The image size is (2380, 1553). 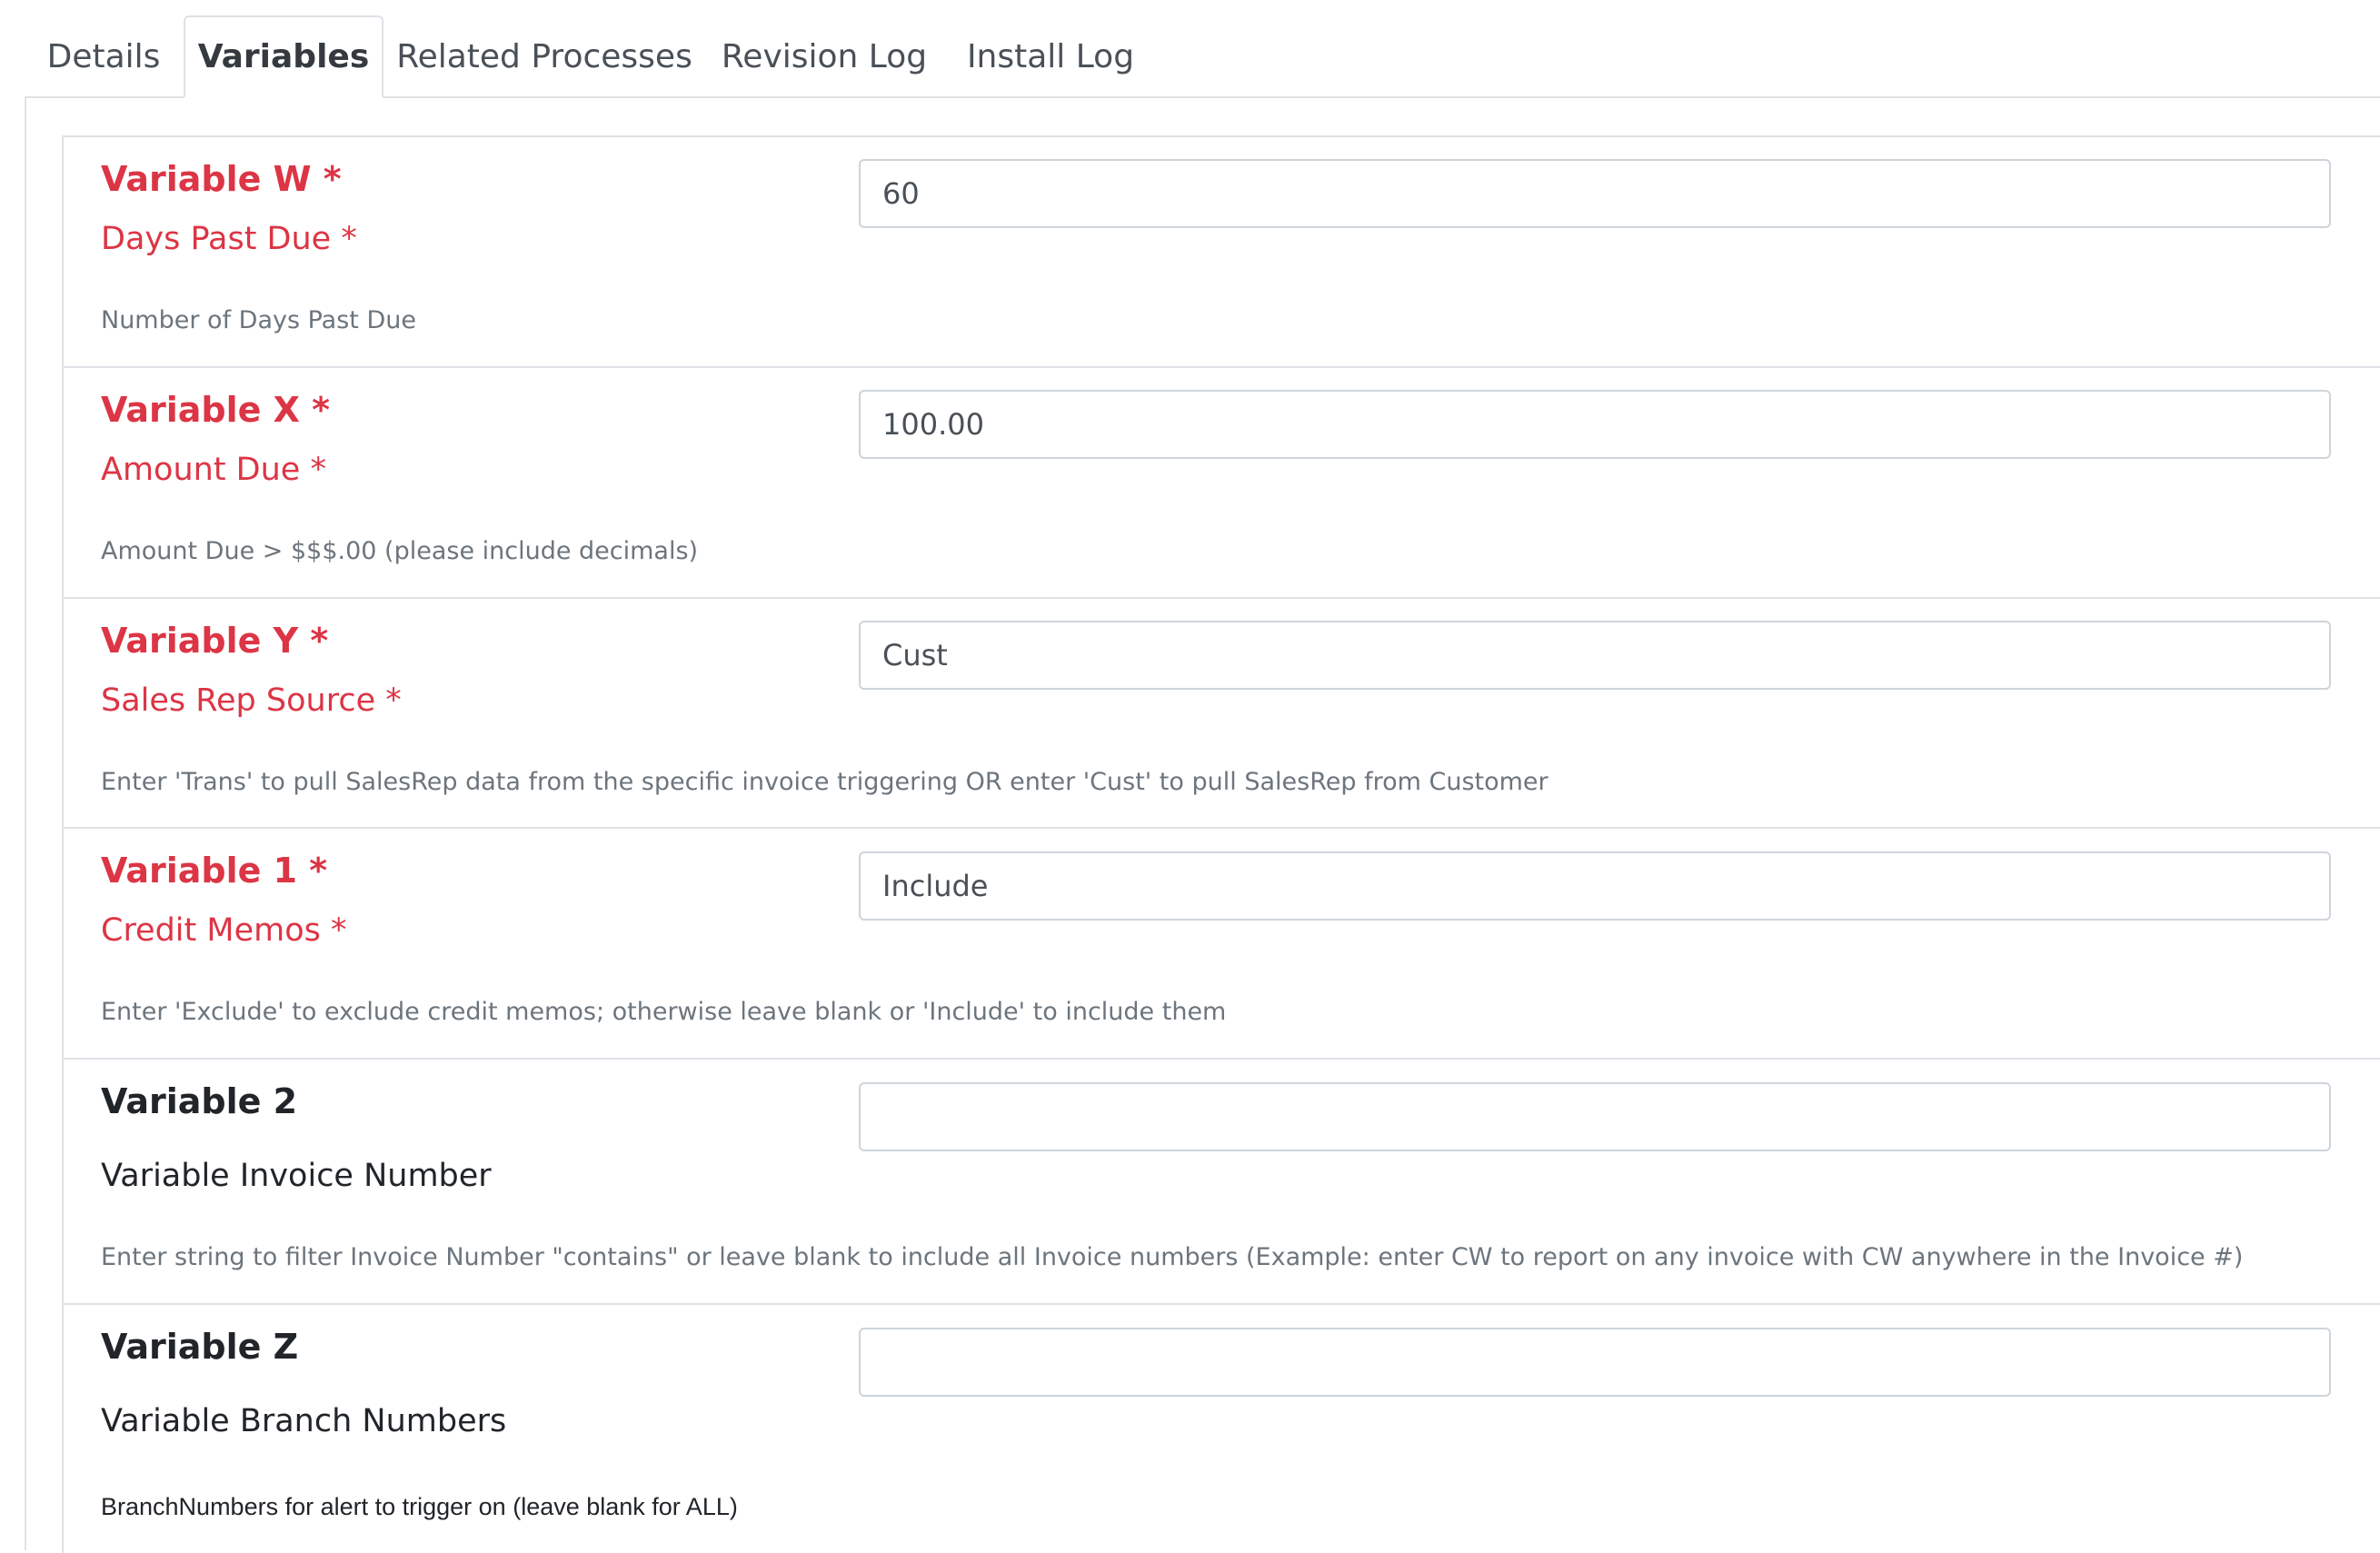 I want to click on variable-label: Variable Branch Numbers, so click(x=304, y=1421).